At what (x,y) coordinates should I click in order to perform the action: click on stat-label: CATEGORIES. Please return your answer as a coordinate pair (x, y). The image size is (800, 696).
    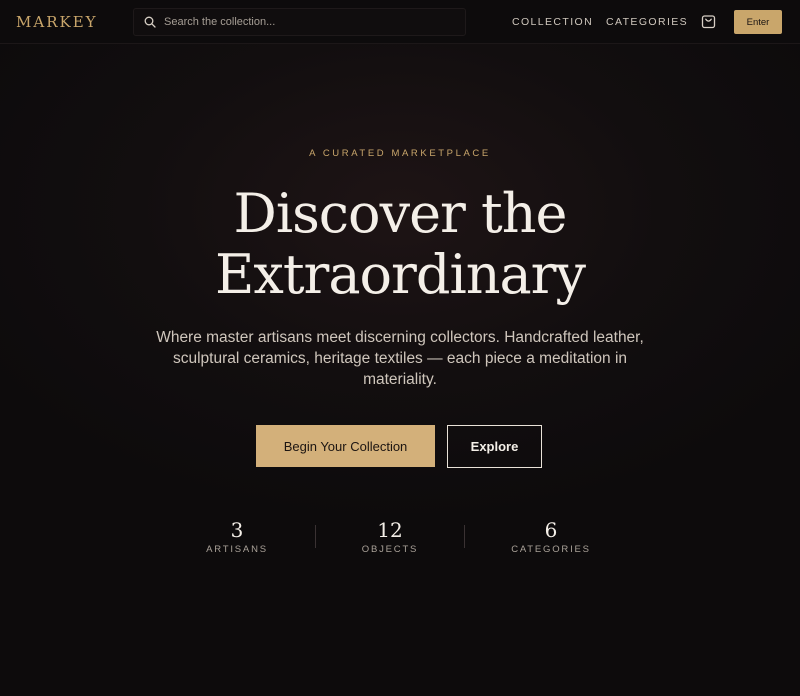
    Looking at the image, I should click on (551, 549).